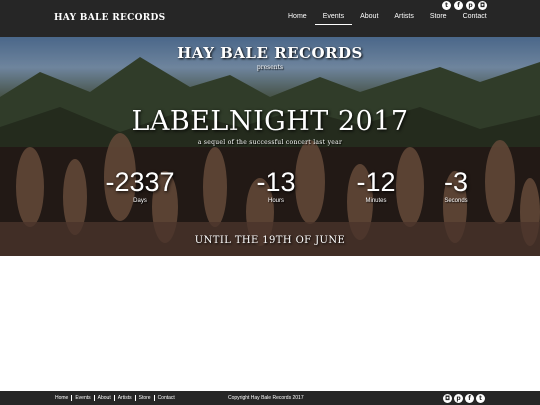  Describe the element at coordinates (403, 18) in the screenshot. I see `nav-artists: Artists` at that location.